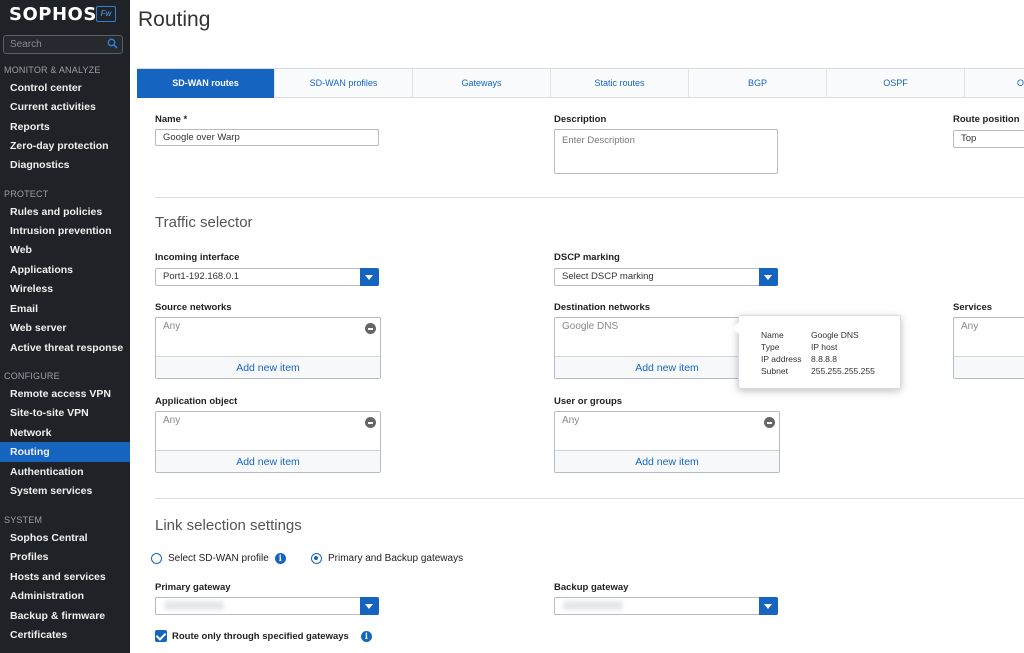 This screenshot has height=653, width=1024. I want to click on checkbox-label: Route only through specified gateways, so click(260, 636).